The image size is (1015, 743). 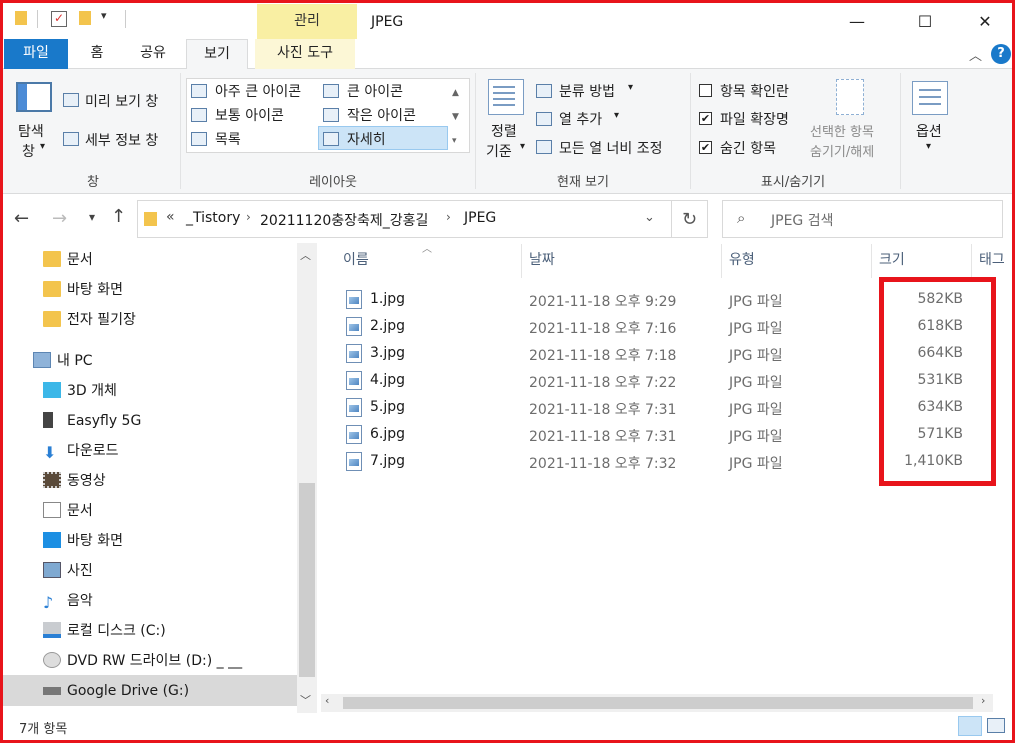 I want to click on forward-arrow-icon: →, so click(x=59, y=218).